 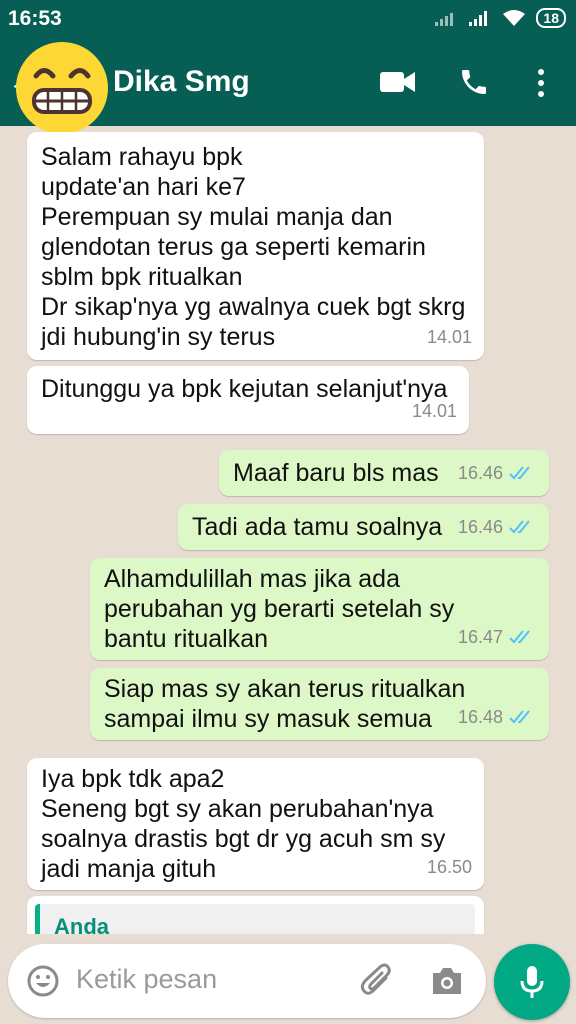 I want to click on message-meta: 16.48, so click(x=497, y=717).